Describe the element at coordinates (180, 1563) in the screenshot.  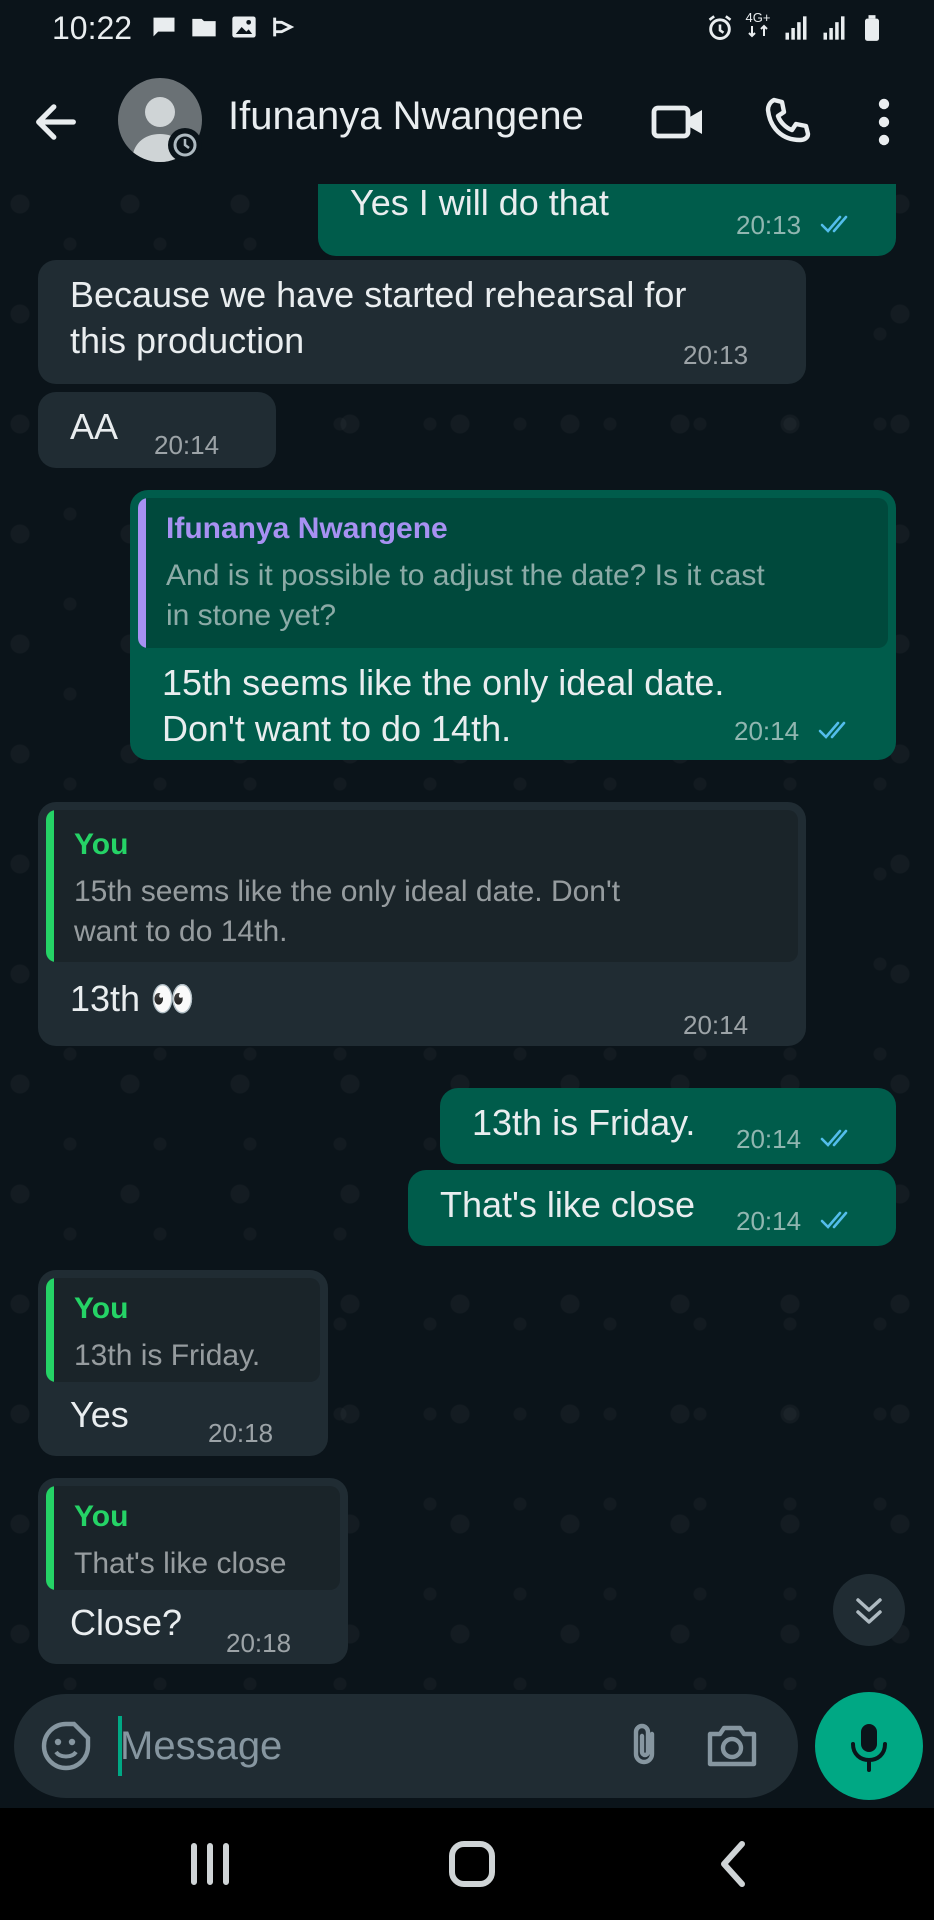
I see `quote-text: That's like close` at that location.